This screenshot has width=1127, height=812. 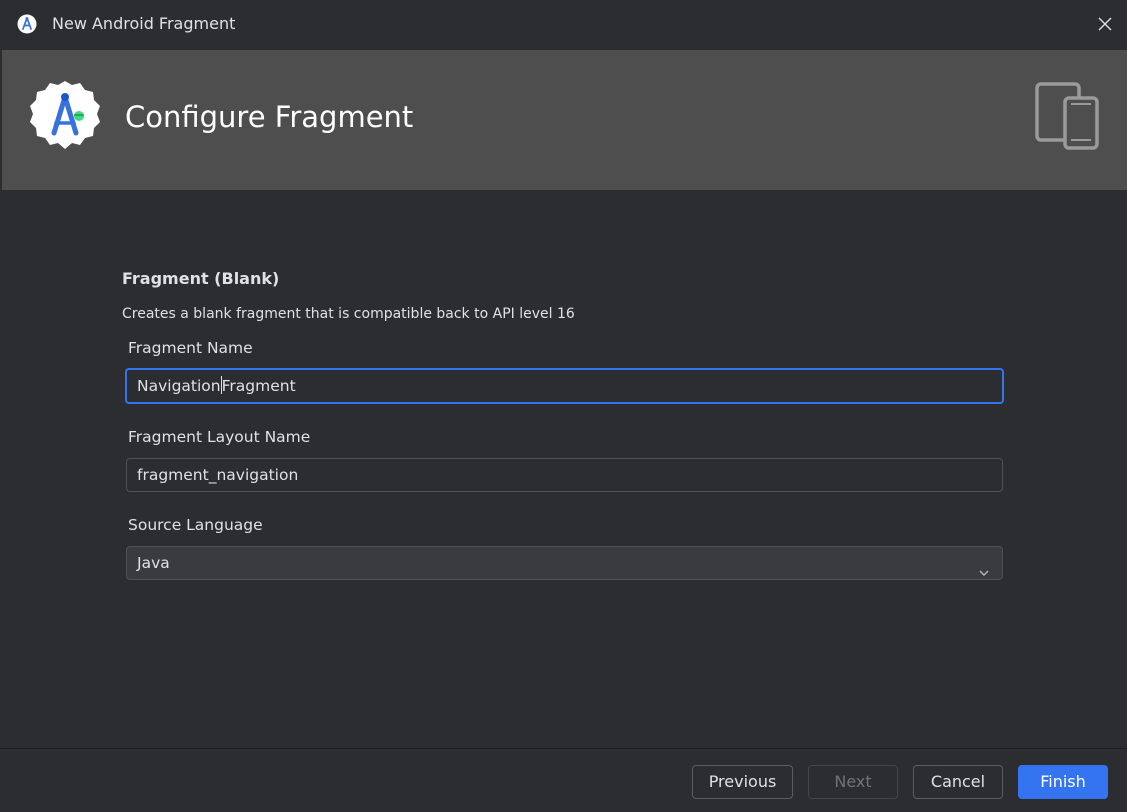 What do you see at coordinates (195, 525) in the screenshot?
I see `source-language-label: Source Language` at bounding box center [195, 525].